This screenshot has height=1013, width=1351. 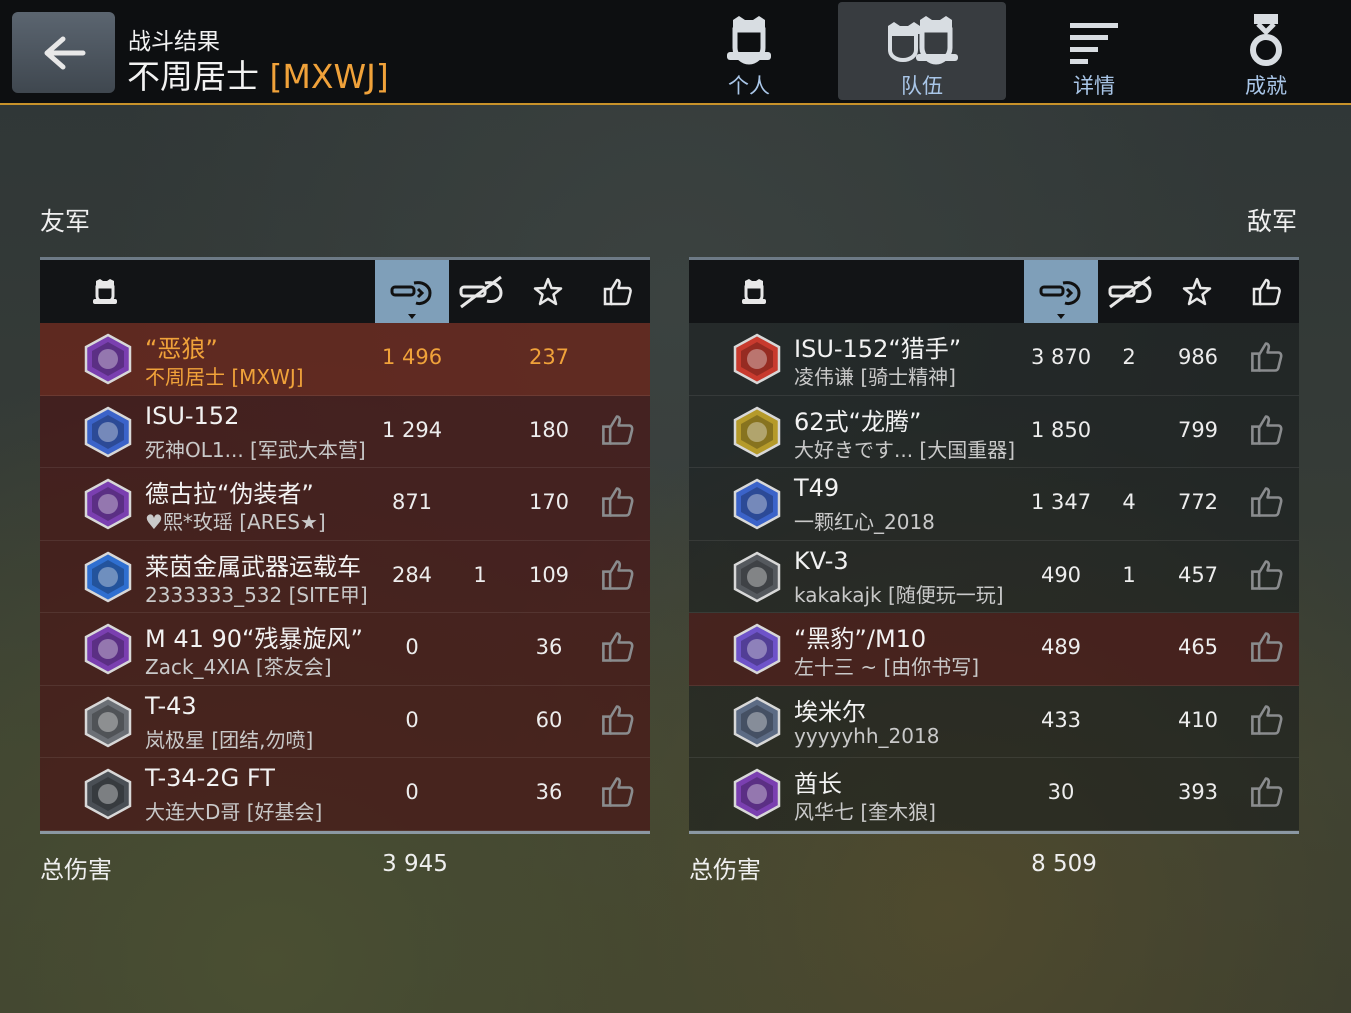 I want to click on enemies-row: 62式“龙腾” 大好きです... [大国重器] 1 850 799, so click(x=994, y=431).